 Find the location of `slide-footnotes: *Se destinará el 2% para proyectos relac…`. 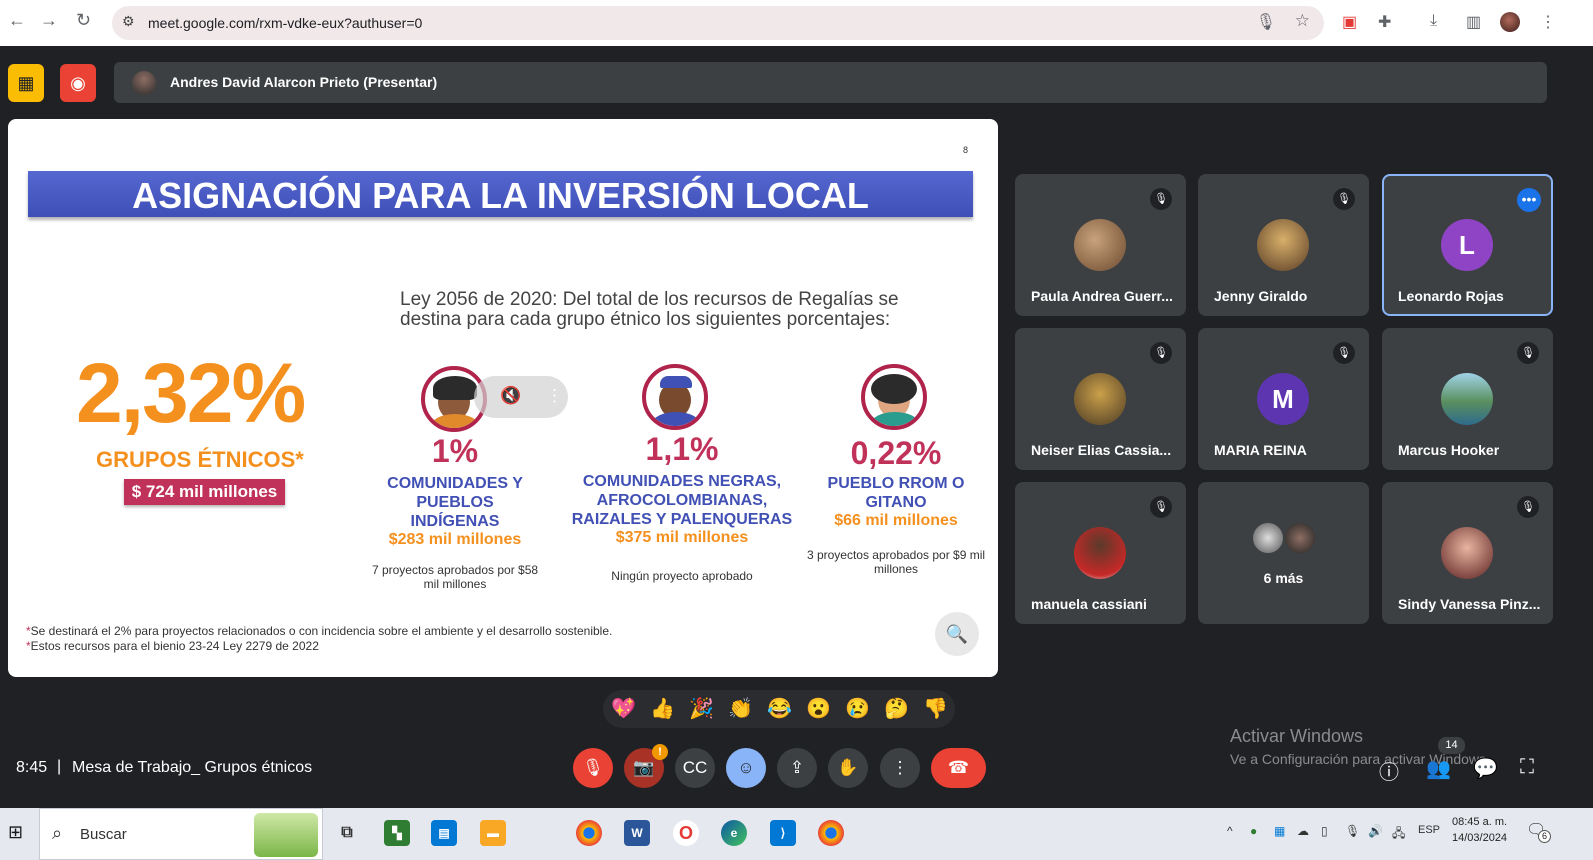

slide-footnotes: *Se destinará el 2% para proyectos relac… is located at coordinates (319, 639).